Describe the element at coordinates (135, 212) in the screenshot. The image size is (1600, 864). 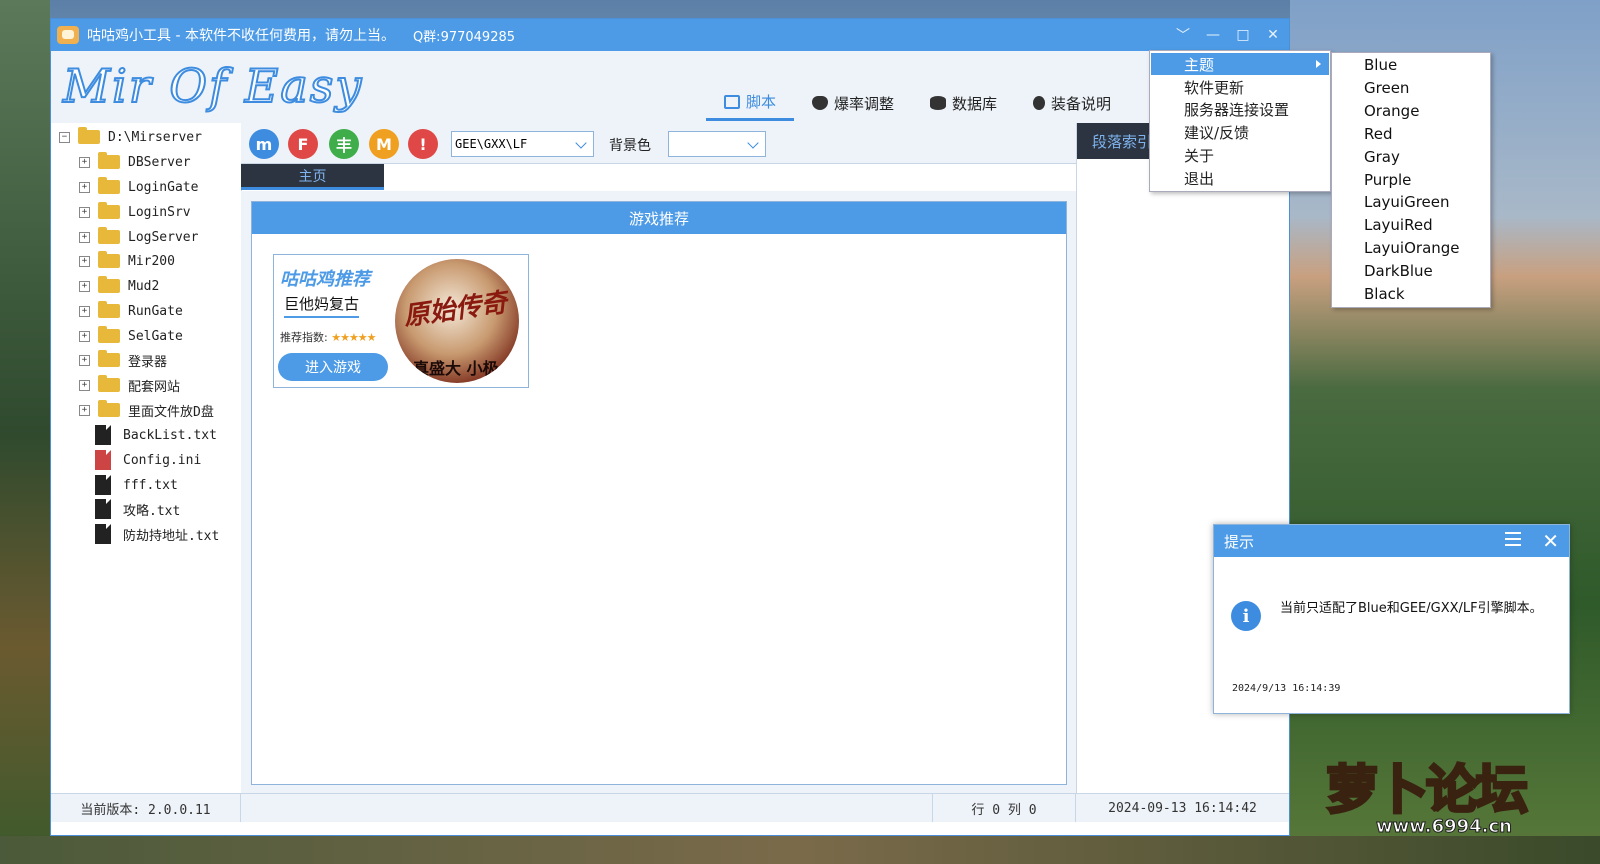
I see `tree-folder: + LoginSrv` at that location.